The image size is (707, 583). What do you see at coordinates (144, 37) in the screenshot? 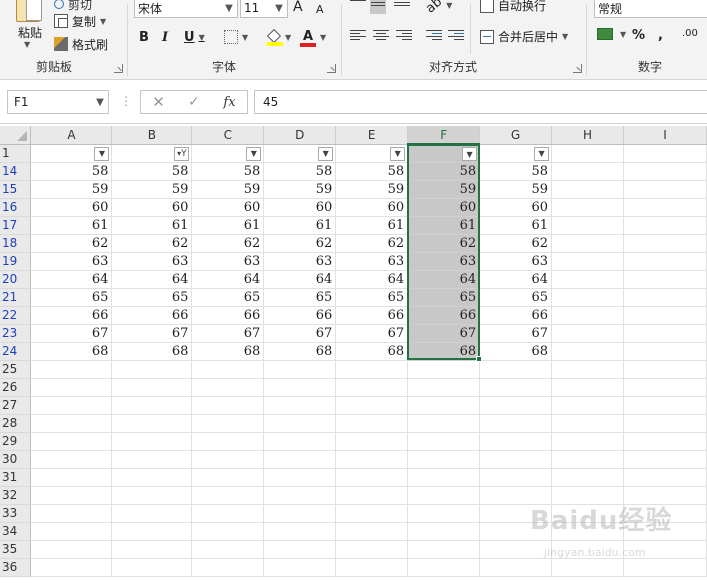
I see `bold-button: B` at bounding box center [144, 37].